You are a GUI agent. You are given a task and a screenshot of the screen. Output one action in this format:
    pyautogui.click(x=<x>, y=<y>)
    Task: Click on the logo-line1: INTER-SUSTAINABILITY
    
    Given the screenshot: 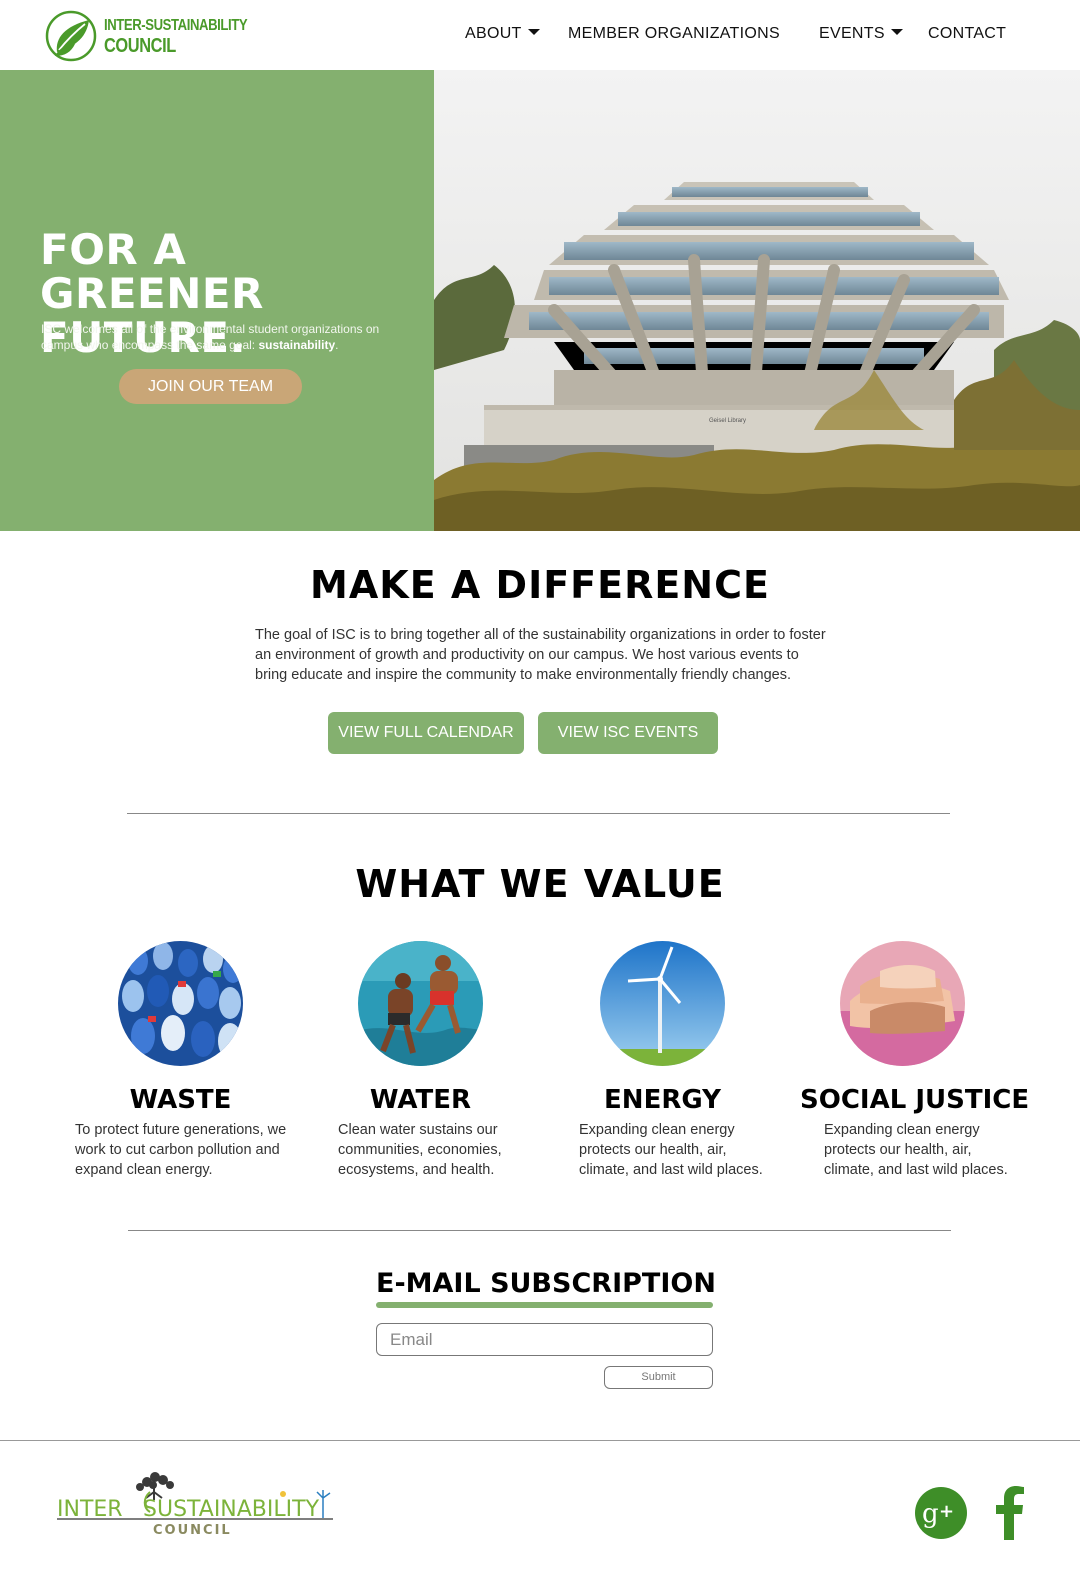 What is the action you would take?
    pyautogui.click(x=176, y=25)
    